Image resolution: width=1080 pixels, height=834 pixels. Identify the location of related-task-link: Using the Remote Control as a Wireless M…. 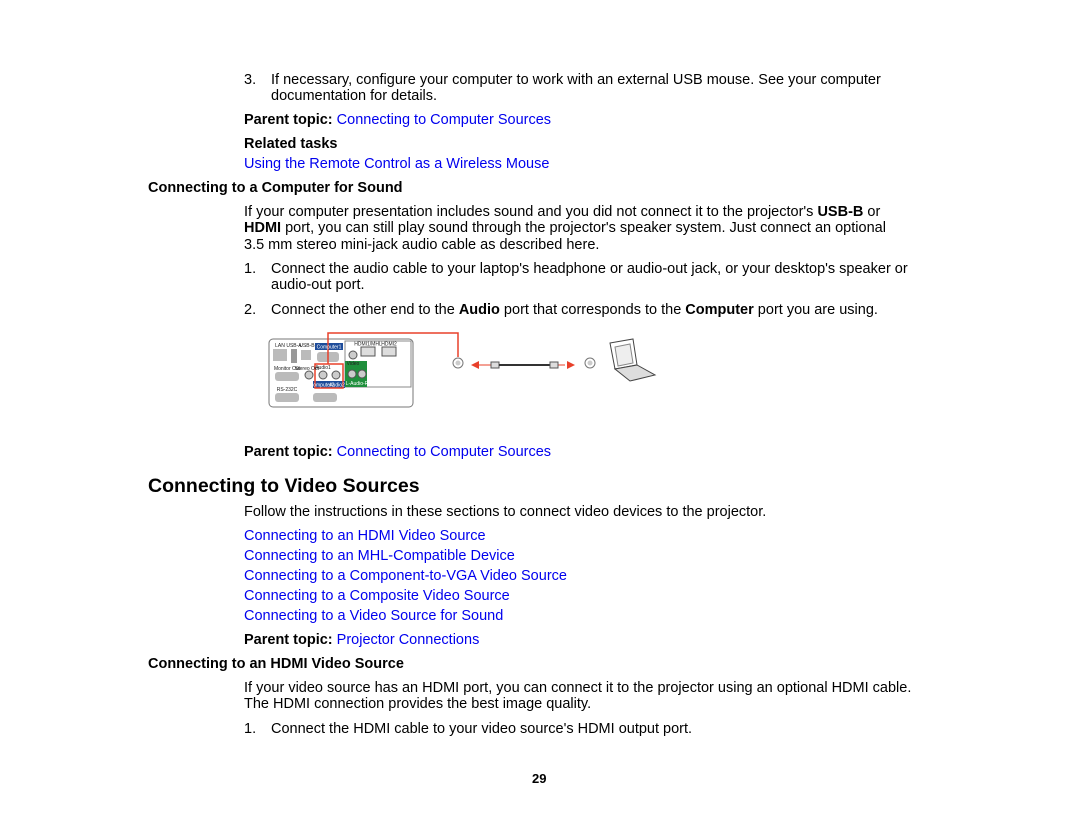
(396, 164).